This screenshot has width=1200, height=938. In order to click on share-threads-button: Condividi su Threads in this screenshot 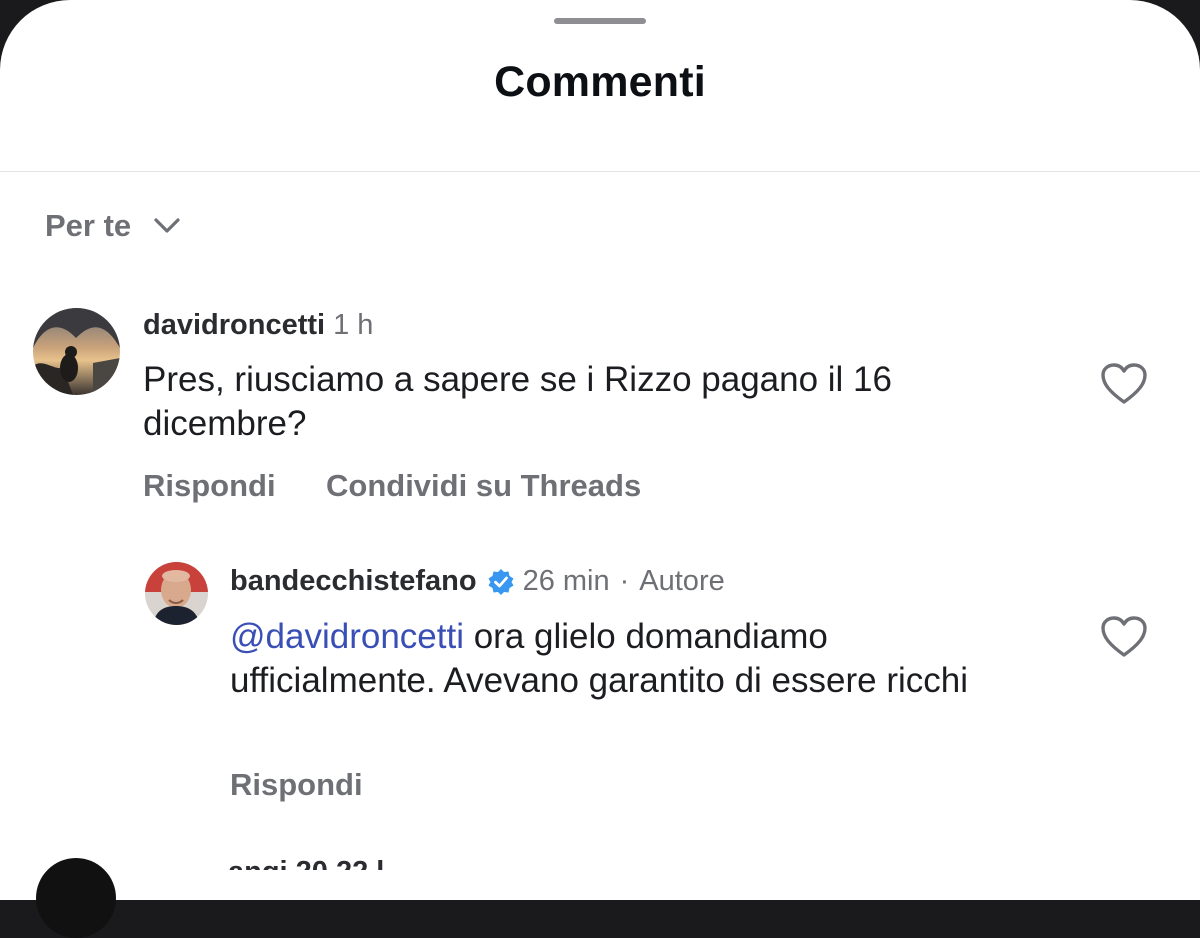, I will do `click(483, 486)`.